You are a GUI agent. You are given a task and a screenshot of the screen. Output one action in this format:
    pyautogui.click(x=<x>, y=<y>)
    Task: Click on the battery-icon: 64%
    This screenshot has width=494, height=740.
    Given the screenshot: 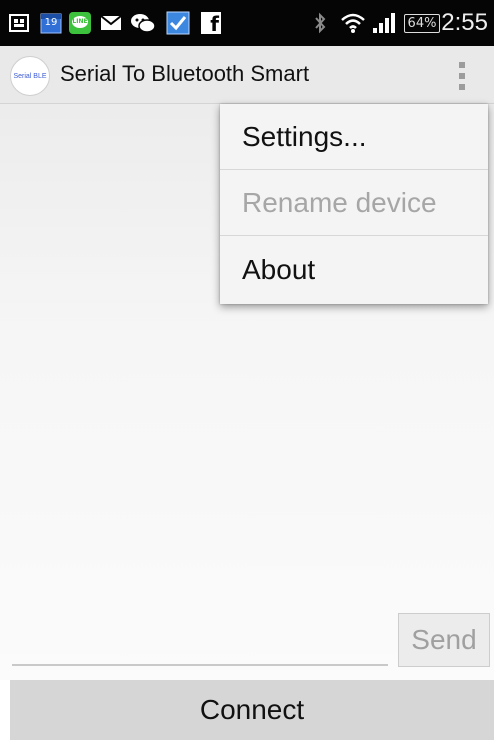 What is the action you would take?
    pyautogui.click(x=422, y=23)
    